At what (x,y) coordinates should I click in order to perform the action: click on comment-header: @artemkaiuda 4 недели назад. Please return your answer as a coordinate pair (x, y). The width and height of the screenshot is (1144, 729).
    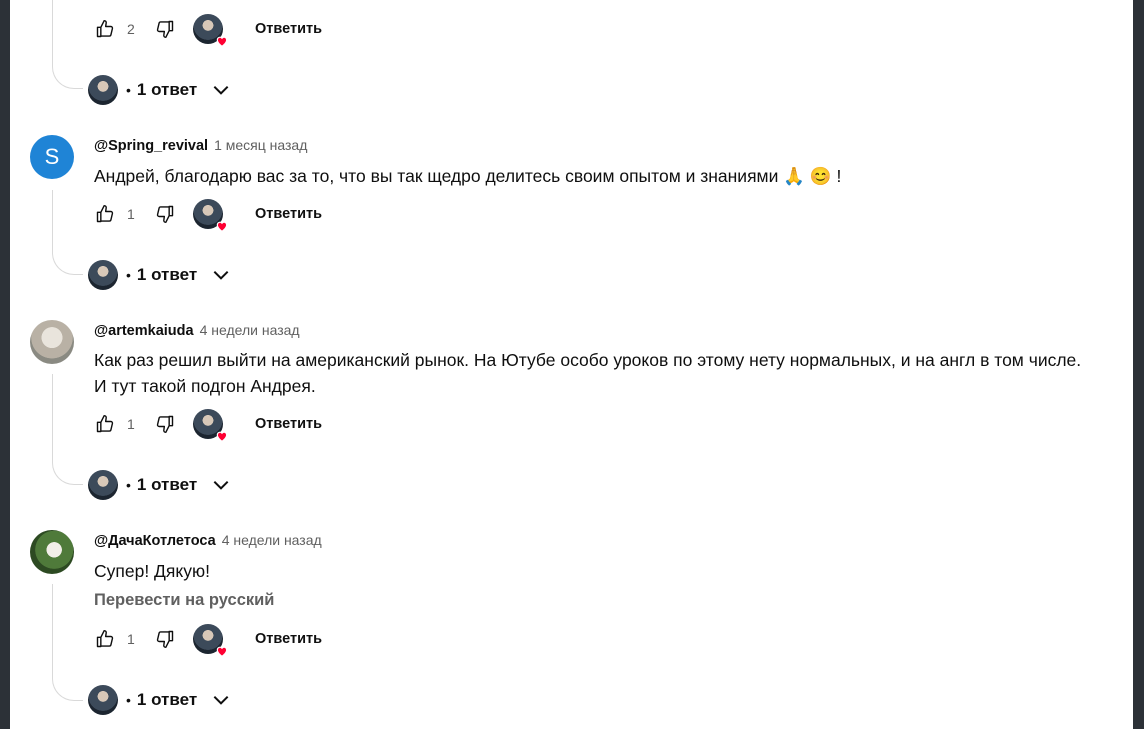
    Looking at the image, I should click on (197, 330).